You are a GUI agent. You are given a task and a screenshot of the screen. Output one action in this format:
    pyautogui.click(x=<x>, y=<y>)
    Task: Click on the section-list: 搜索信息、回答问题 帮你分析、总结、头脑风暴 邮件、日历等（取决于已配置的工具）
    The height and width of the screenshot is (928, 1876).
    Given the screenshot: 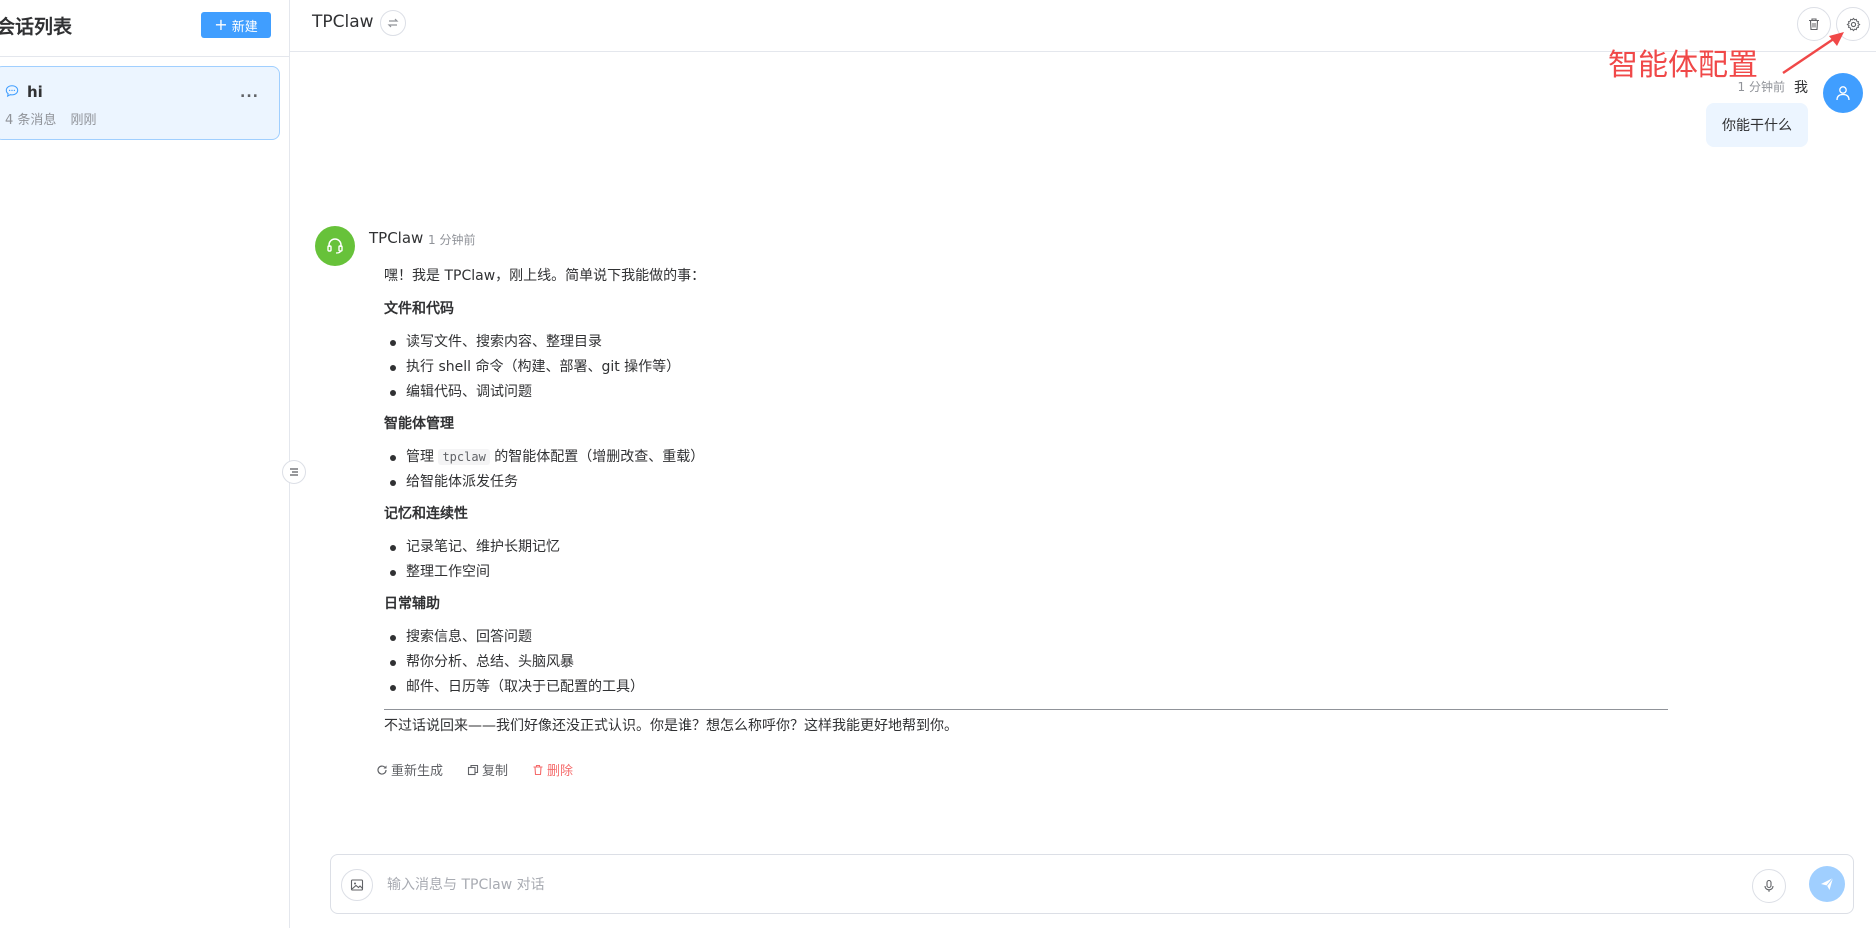 What is the action you would take?
    pyautogui.click(x=1026, y=662)
    